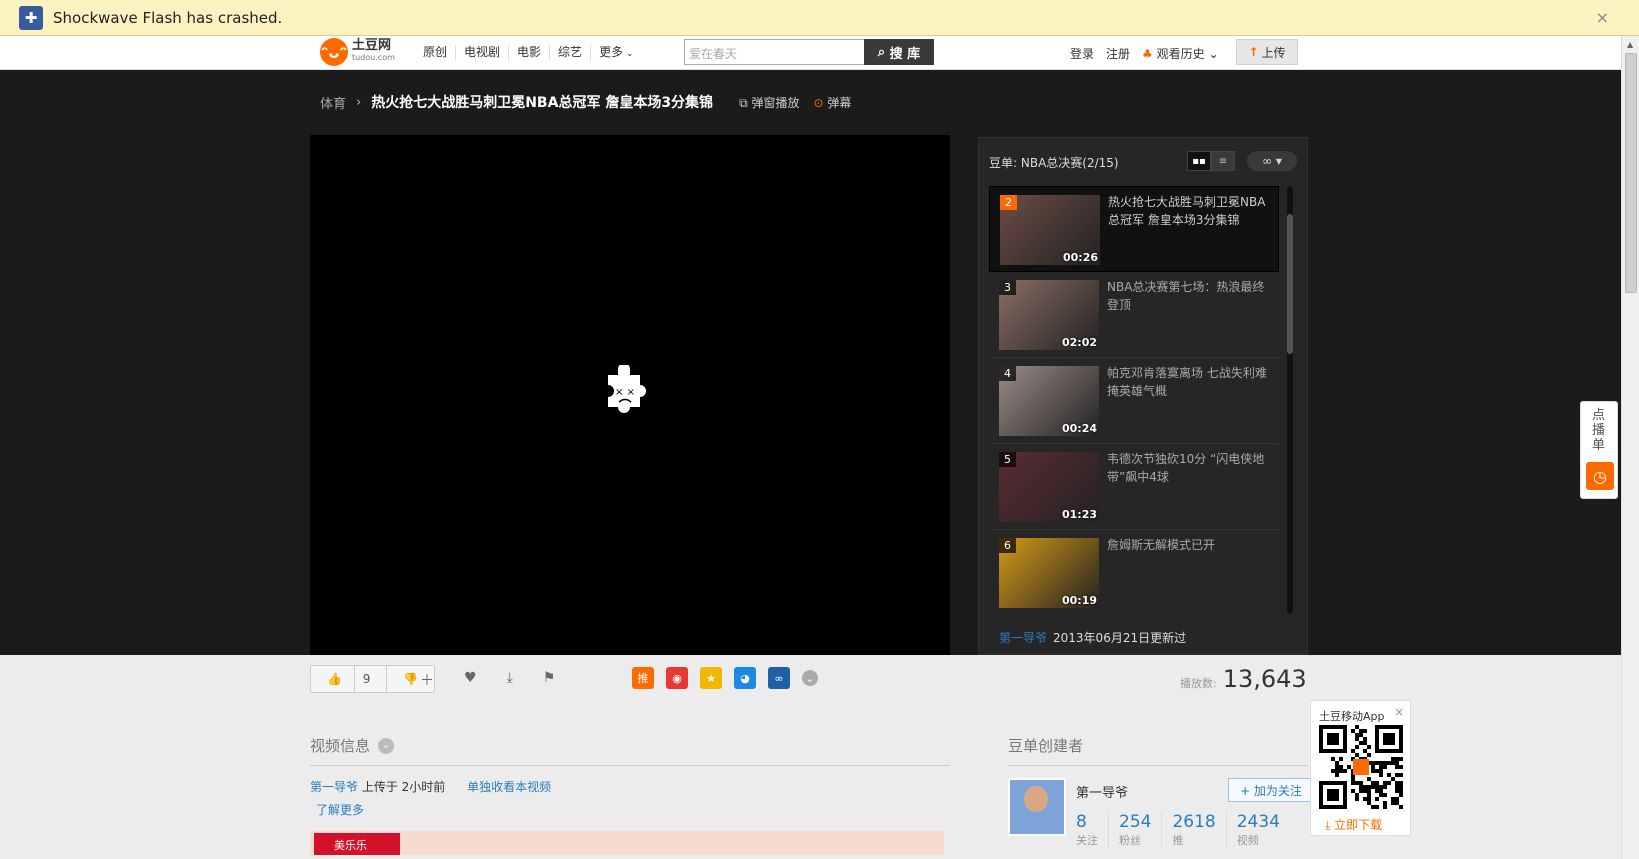 The image size is (1639, 859). I want to click on plugin-crash-infobar: ✚ Shockwave Flash has crashed. ×, so click(819, 18).